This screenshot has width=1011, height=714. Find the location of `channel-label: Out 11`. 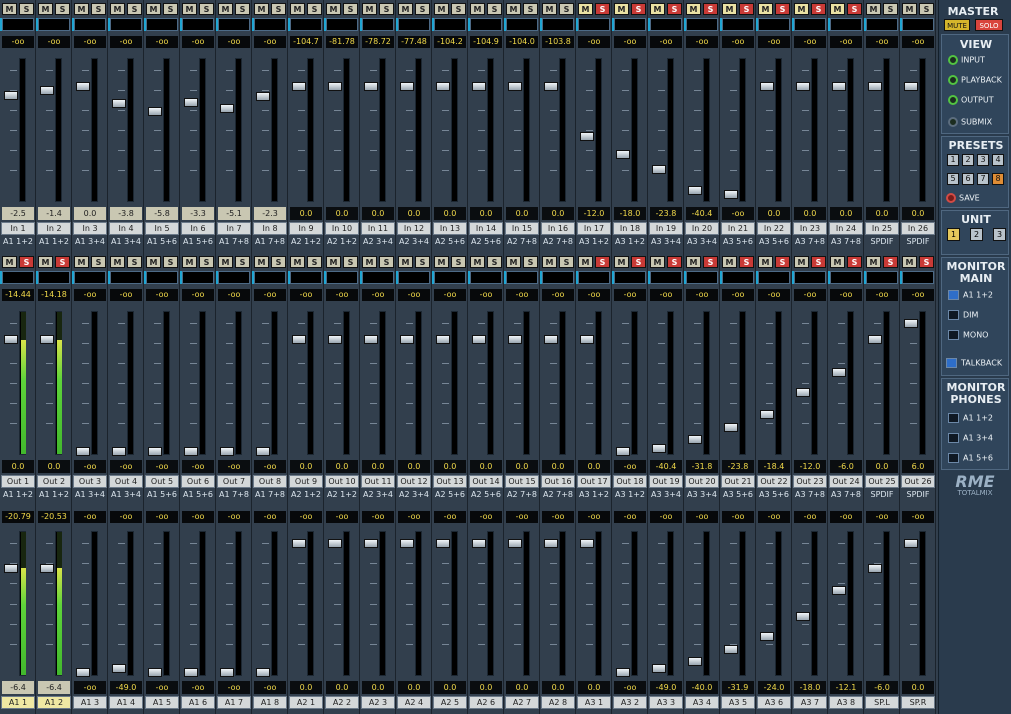

channel-label: Out 11 is located at coordinates (378, 481).